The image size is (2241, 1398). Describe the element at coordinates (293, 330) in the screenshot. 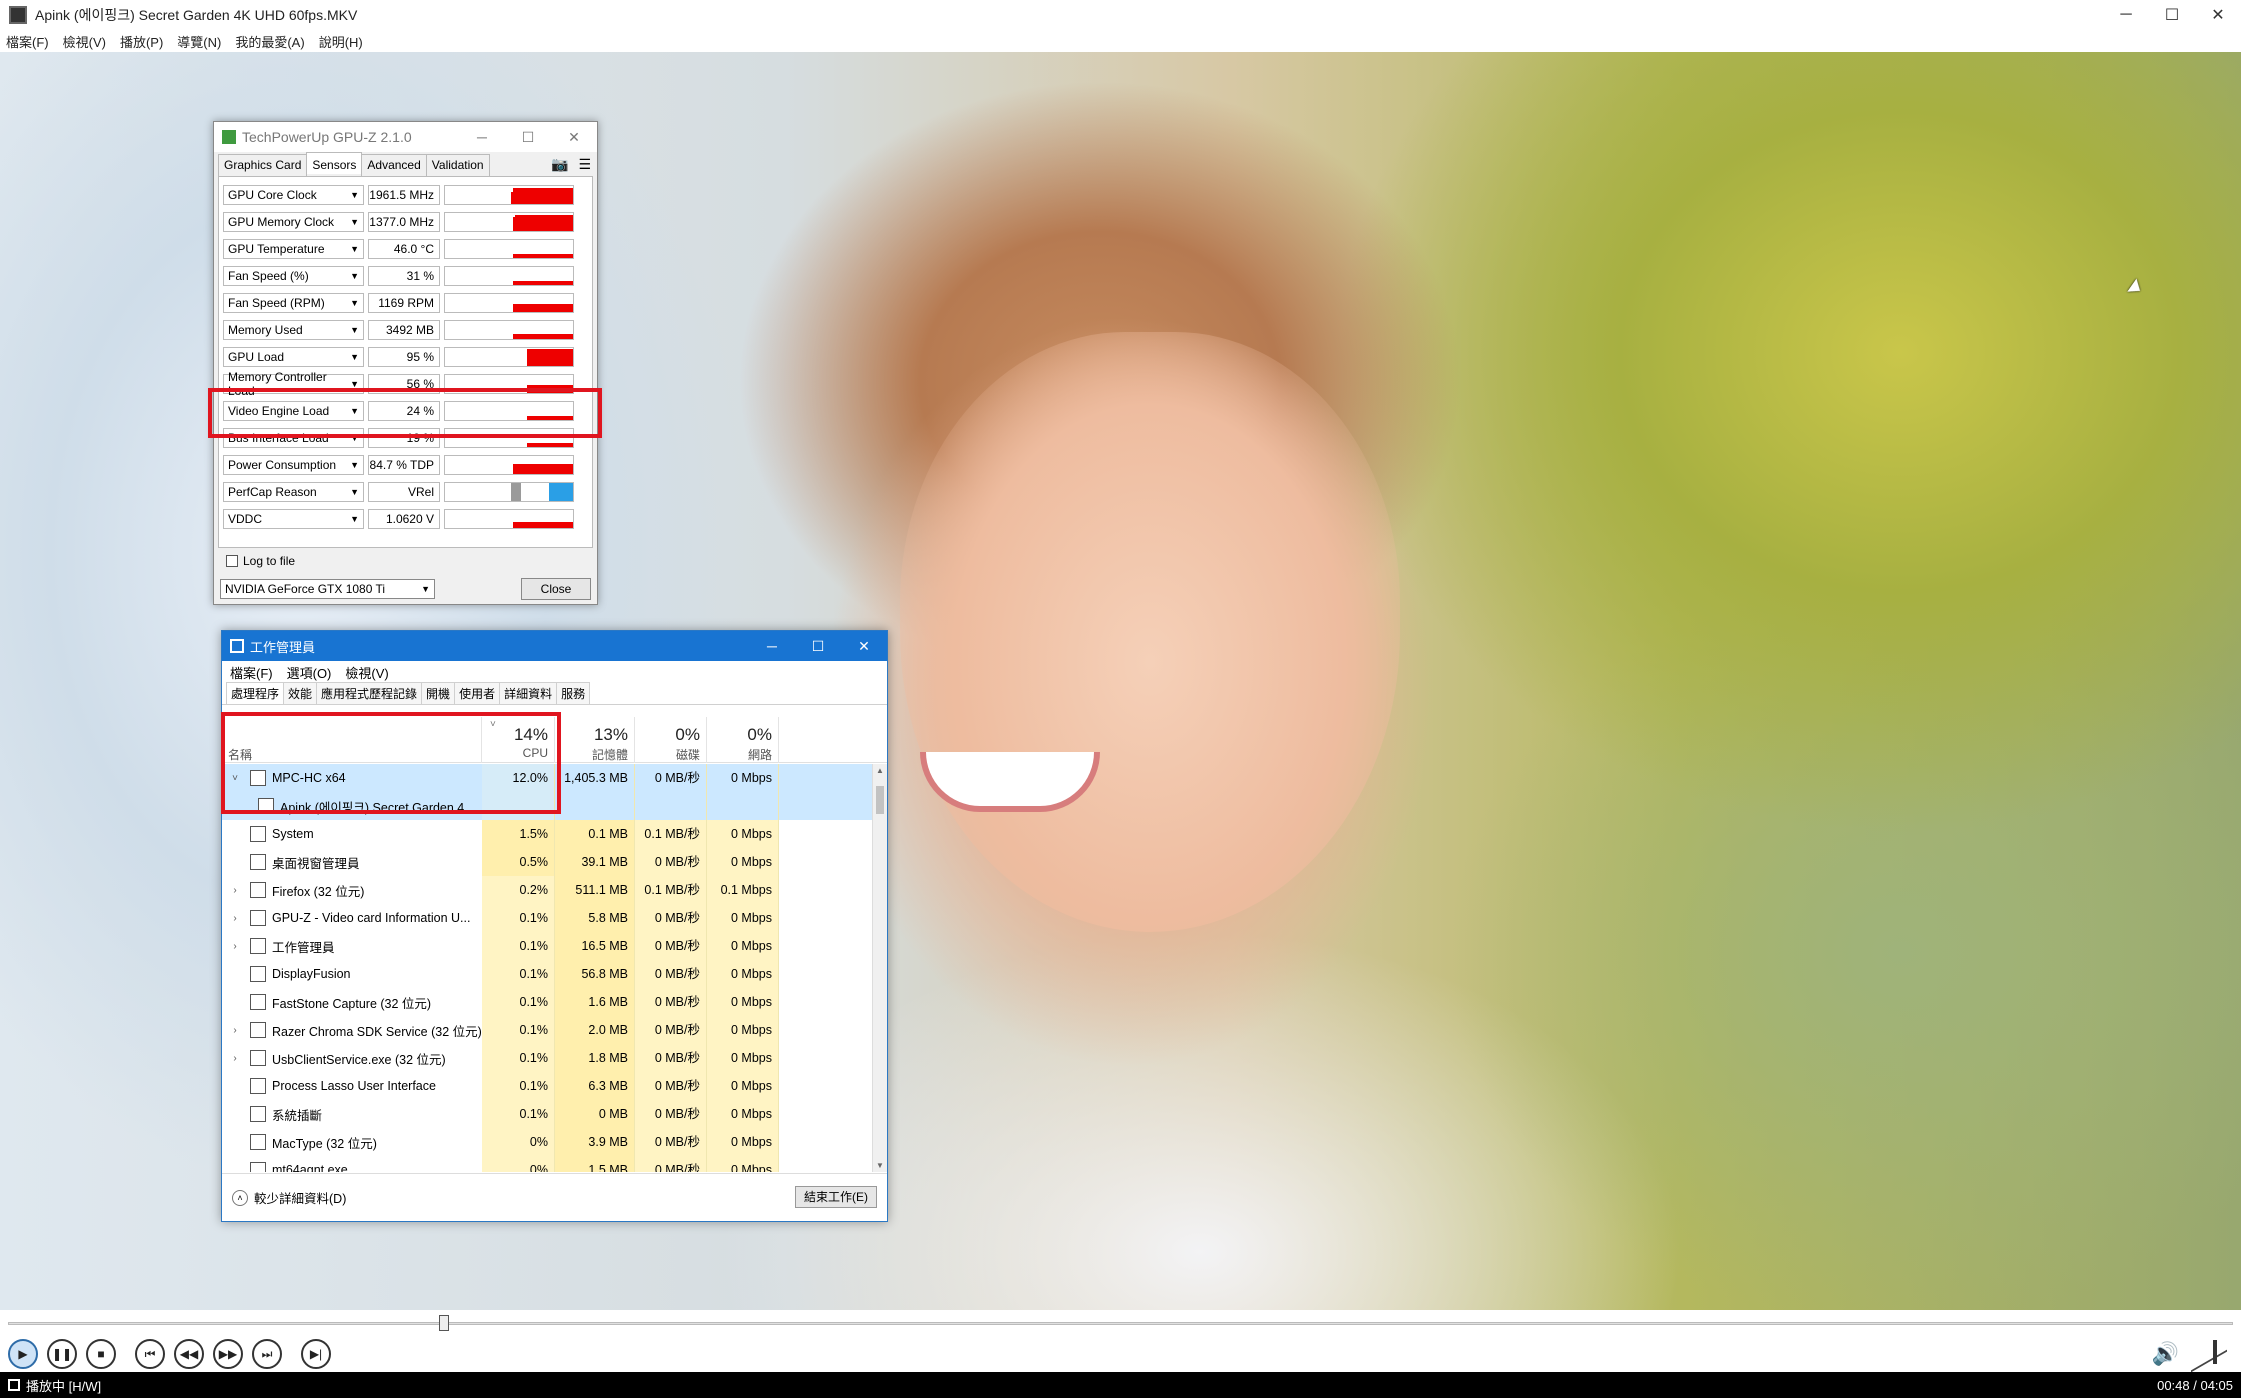

I see `sensor-name-dropdown: Memory Used ▼` at that location.